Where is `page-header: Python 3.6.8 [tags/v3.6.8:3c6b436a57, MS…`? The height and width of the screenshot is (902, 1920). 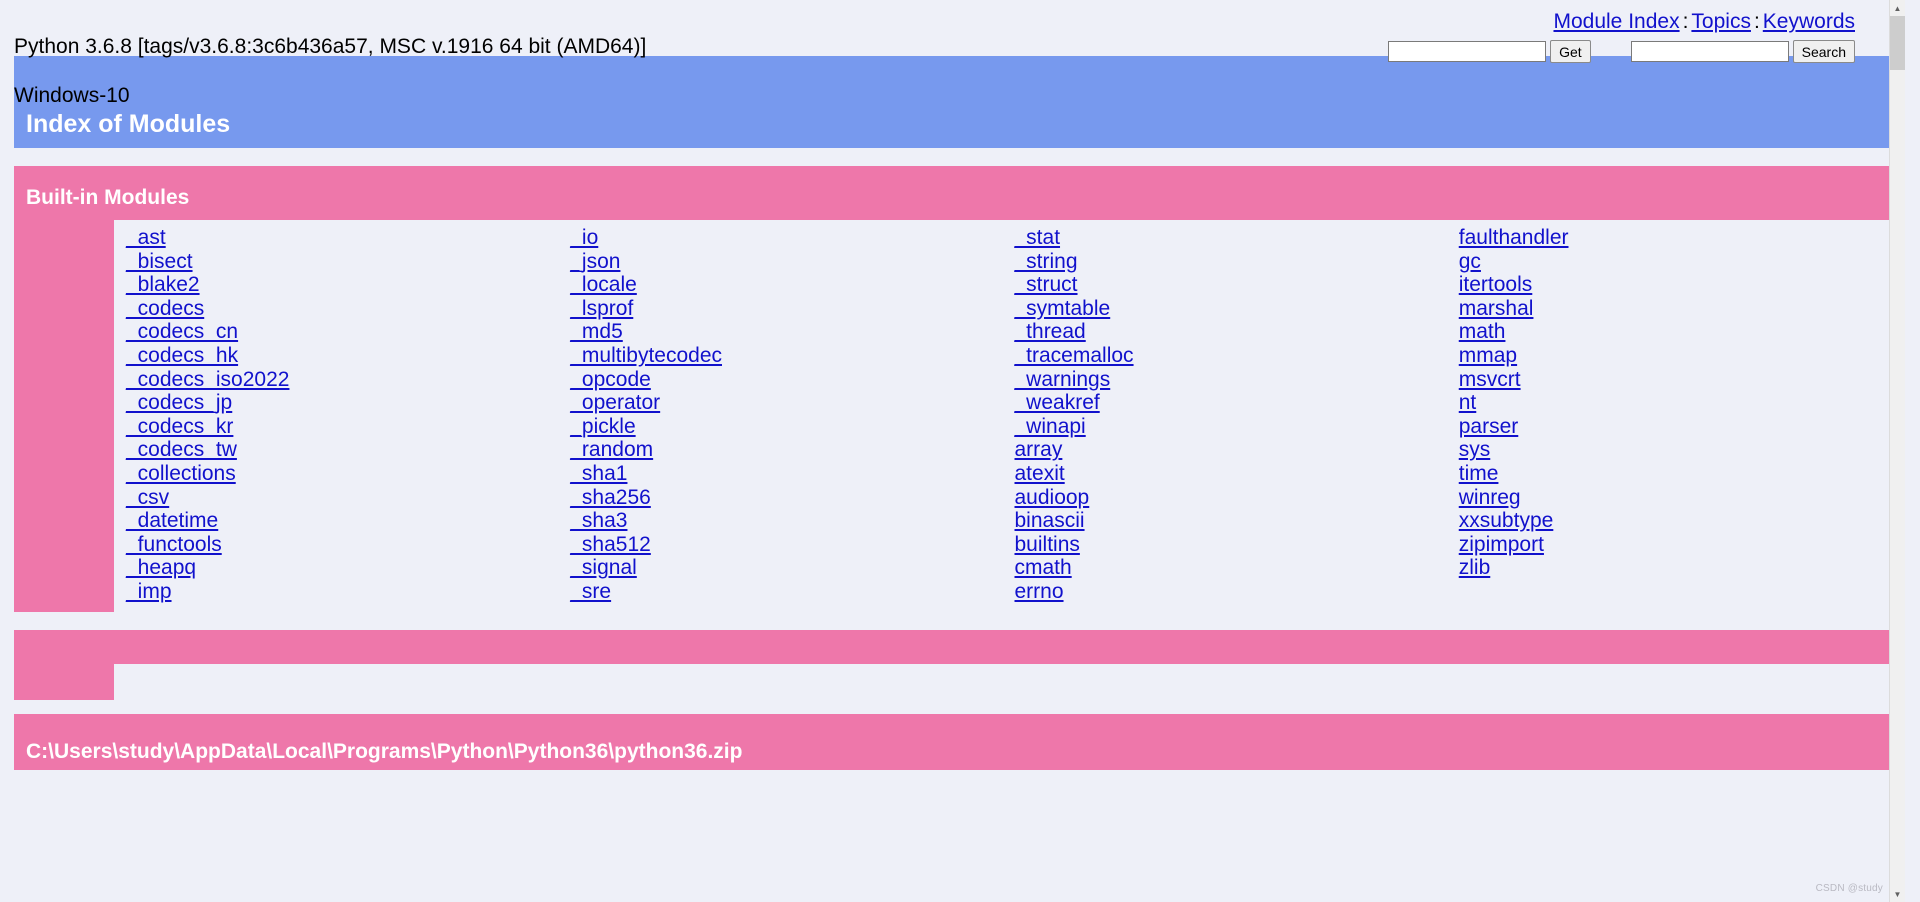 page-header: Python 3.6.8 [tags/v3.6.8:3c6b436a57, MS… is located at coordinates (952, 53).